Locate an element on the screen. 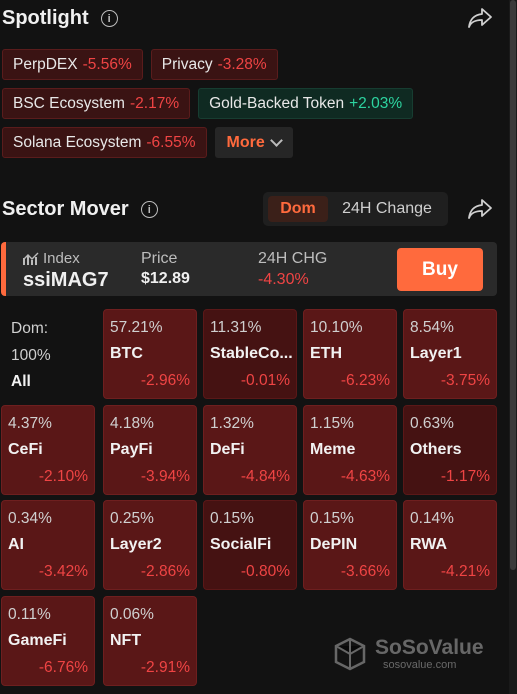 This screenshot has width=517, height=694. cell-name: DeFi is located at coordinates (227, 449).